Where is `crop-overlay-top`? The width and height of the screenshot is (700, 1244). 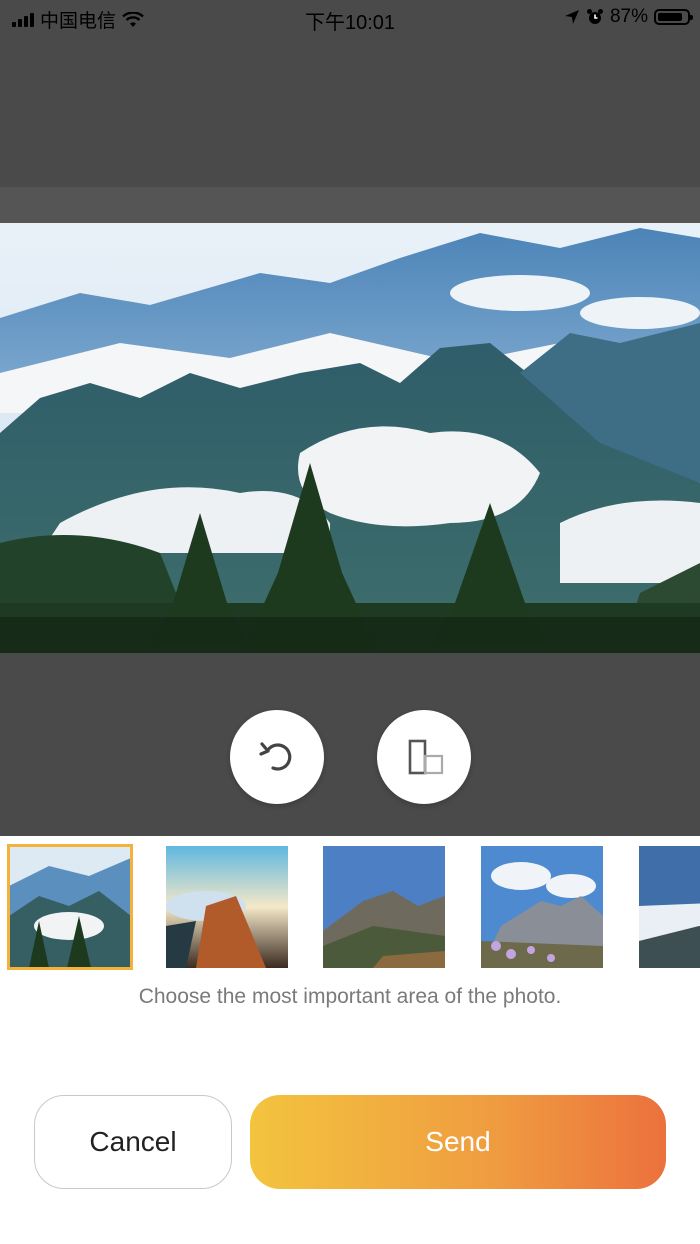
crop-overlay-top is located at coordinates (350, 205).